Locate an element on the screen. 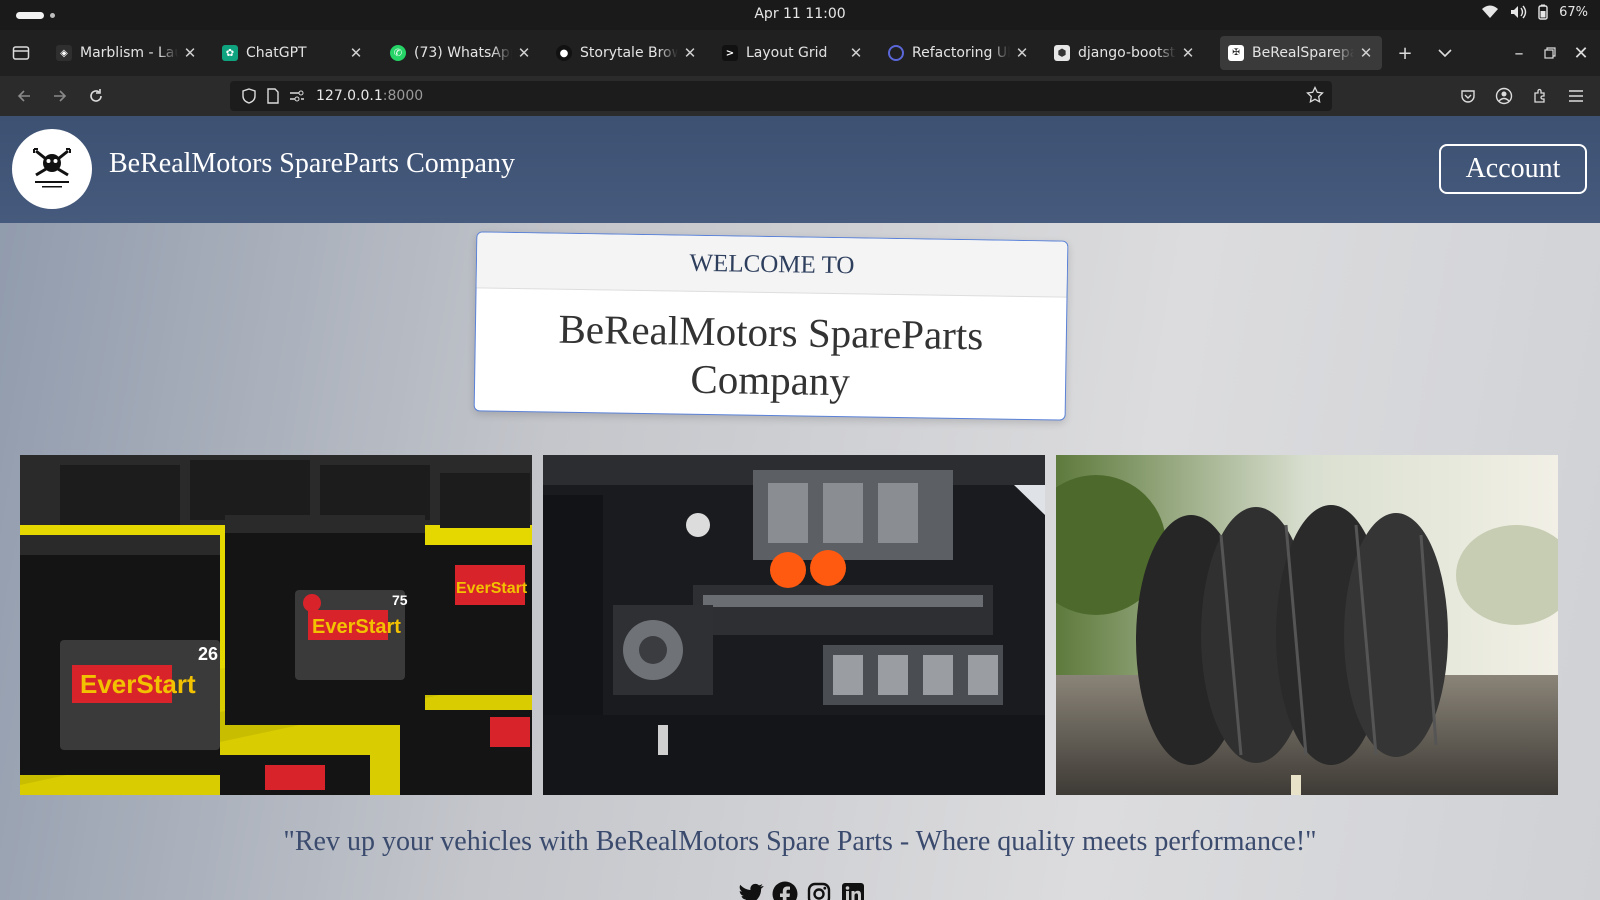  tab-whatsapp: ✆ (73) WhatsApp ✕ is located at coordinates (461, 53).